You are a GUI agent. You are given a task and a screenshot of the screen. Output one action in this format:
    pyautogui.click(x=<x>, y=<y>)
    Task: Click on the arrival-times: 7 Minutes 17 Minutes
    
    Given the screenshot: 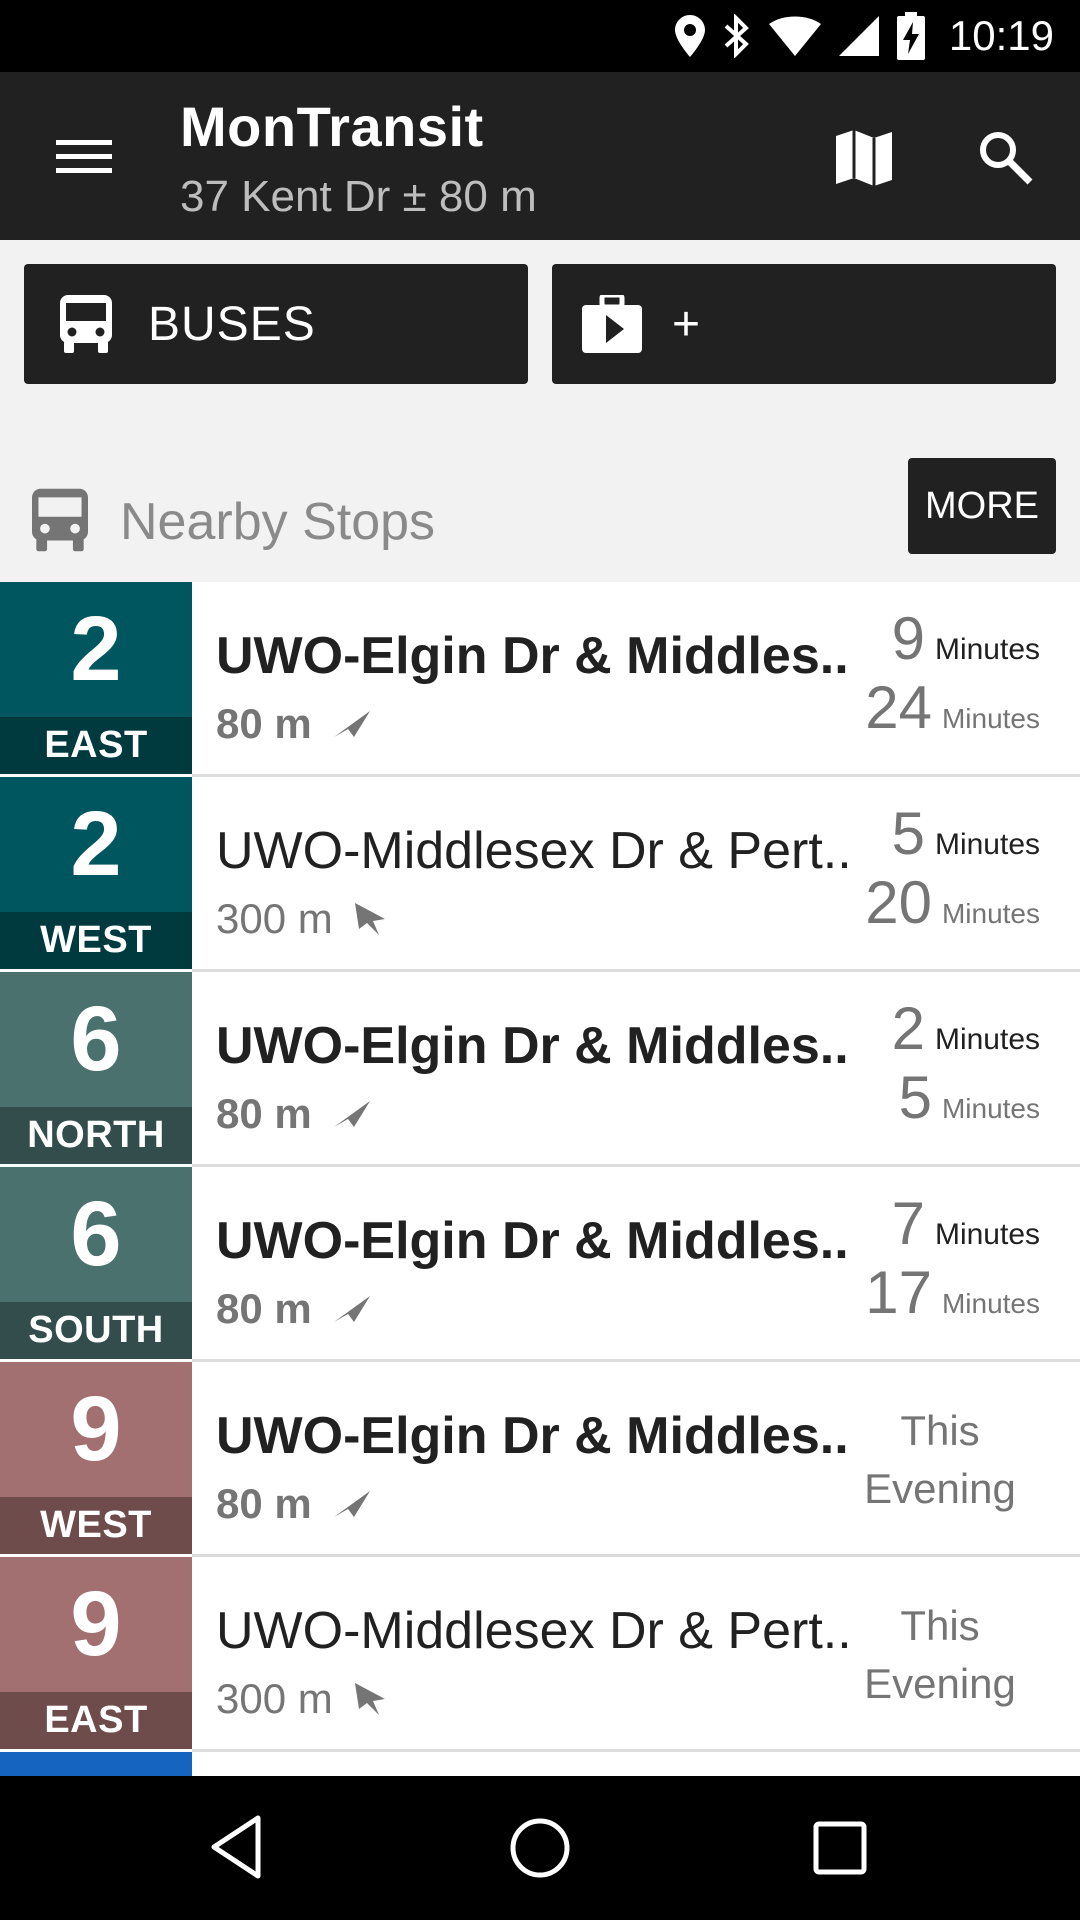 What is the action you would take?
    pyautogui.click(x=940, y=1258)
    